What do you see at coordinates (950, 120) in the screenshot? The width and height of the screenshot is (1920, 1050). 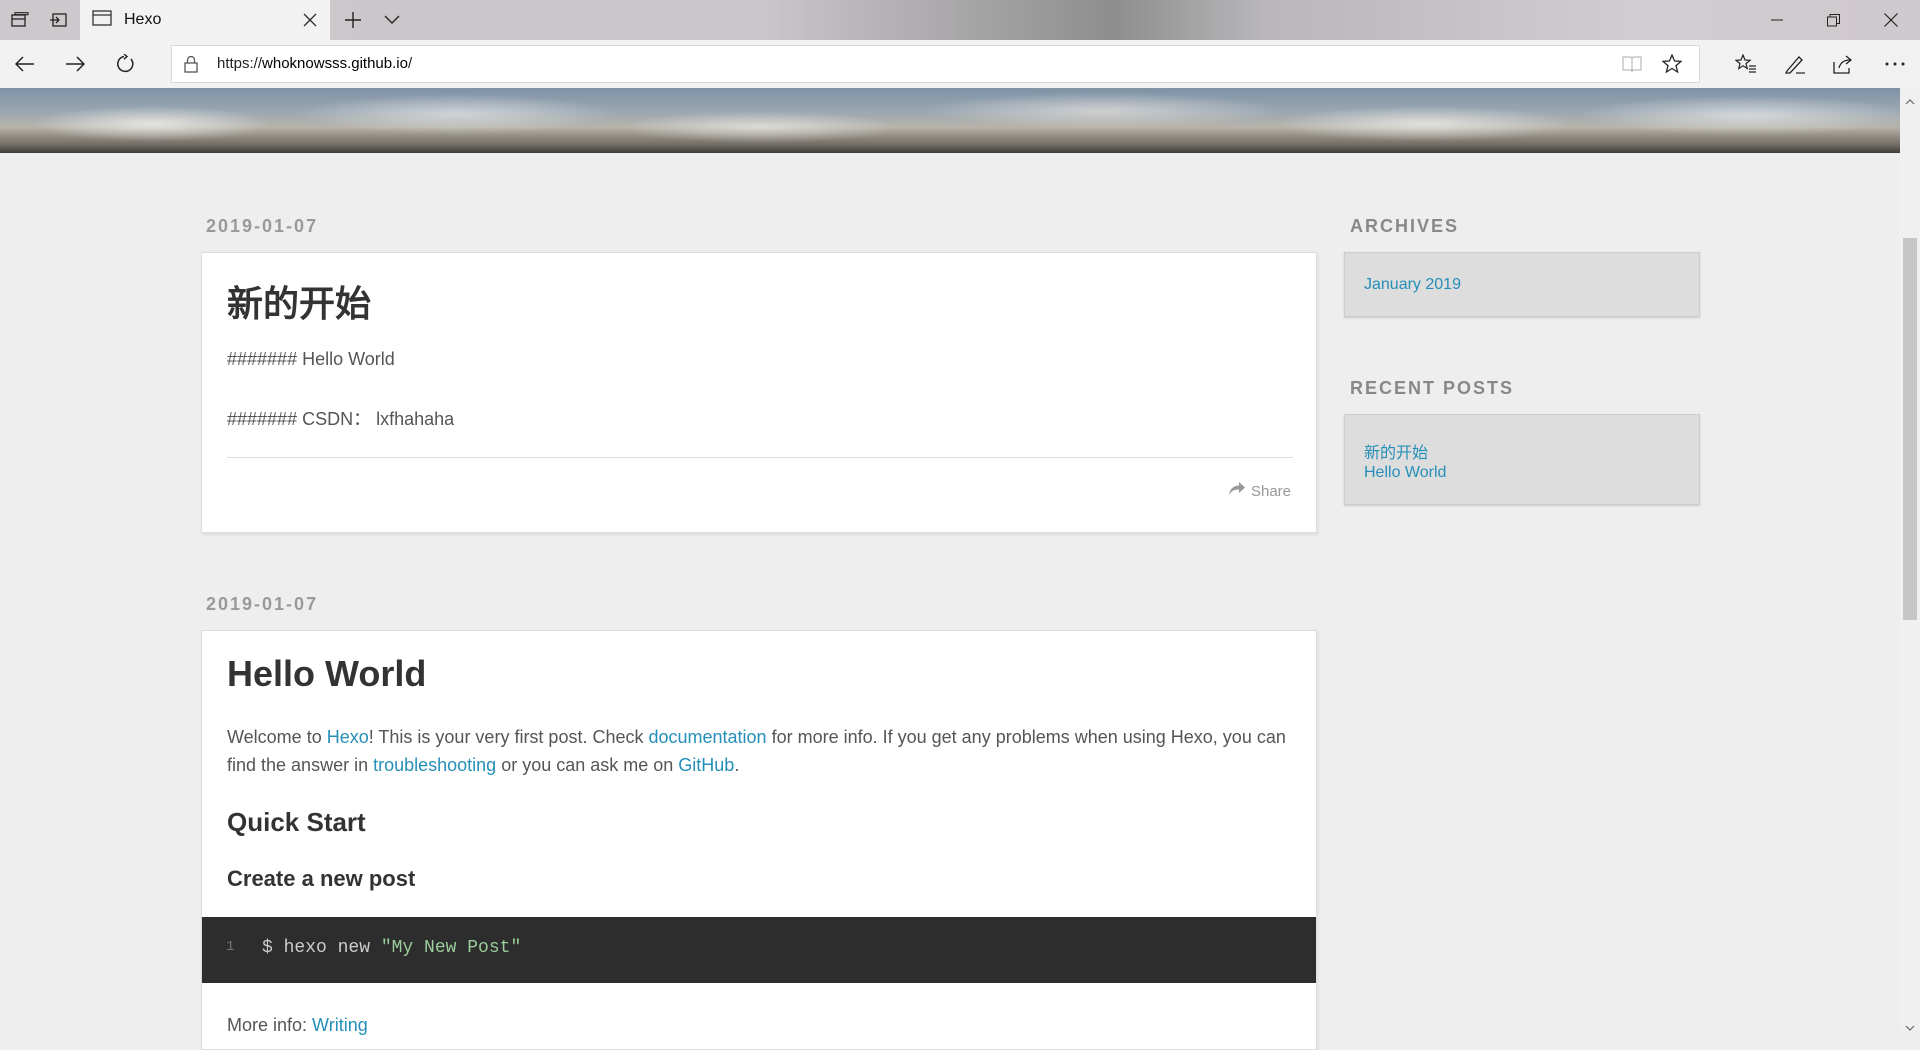 I see `header-banner-image` at bounding box center [950, 120].